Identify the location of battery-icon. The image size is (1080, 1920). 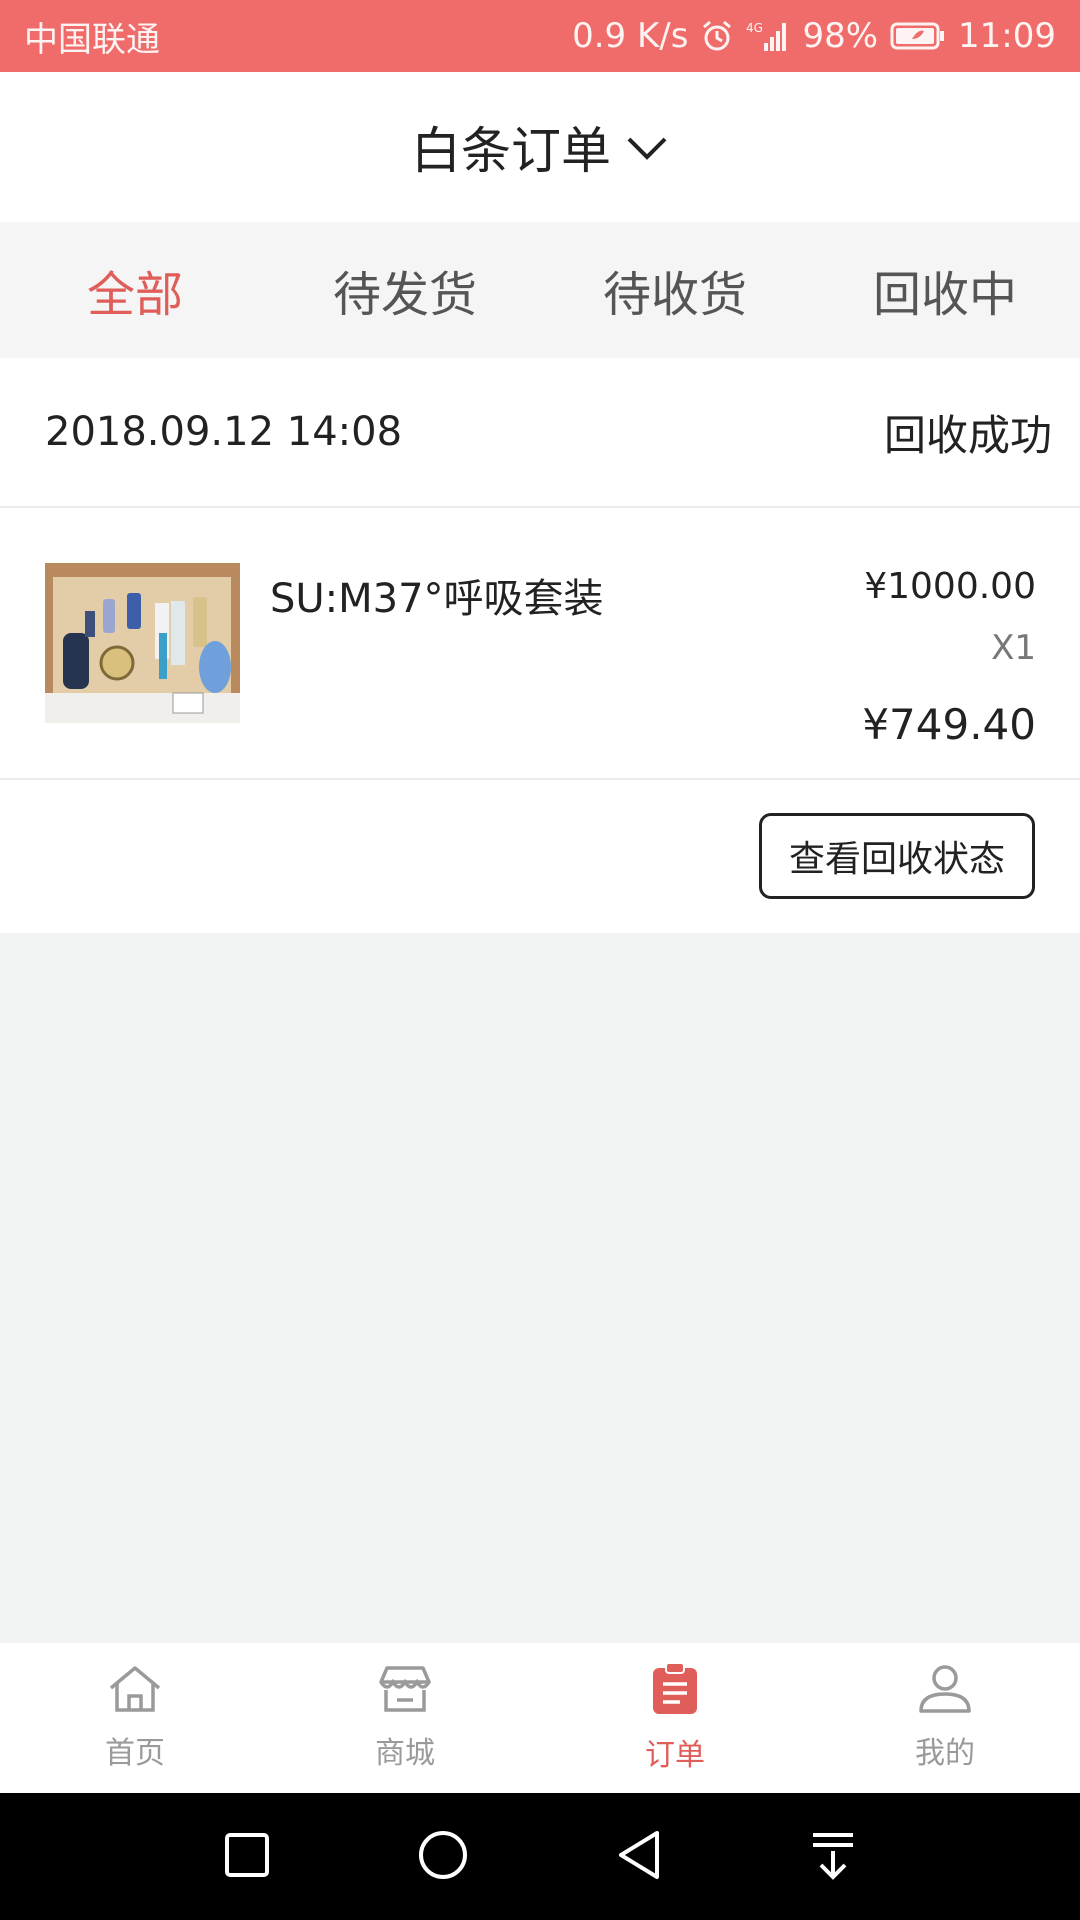
(918, 36).